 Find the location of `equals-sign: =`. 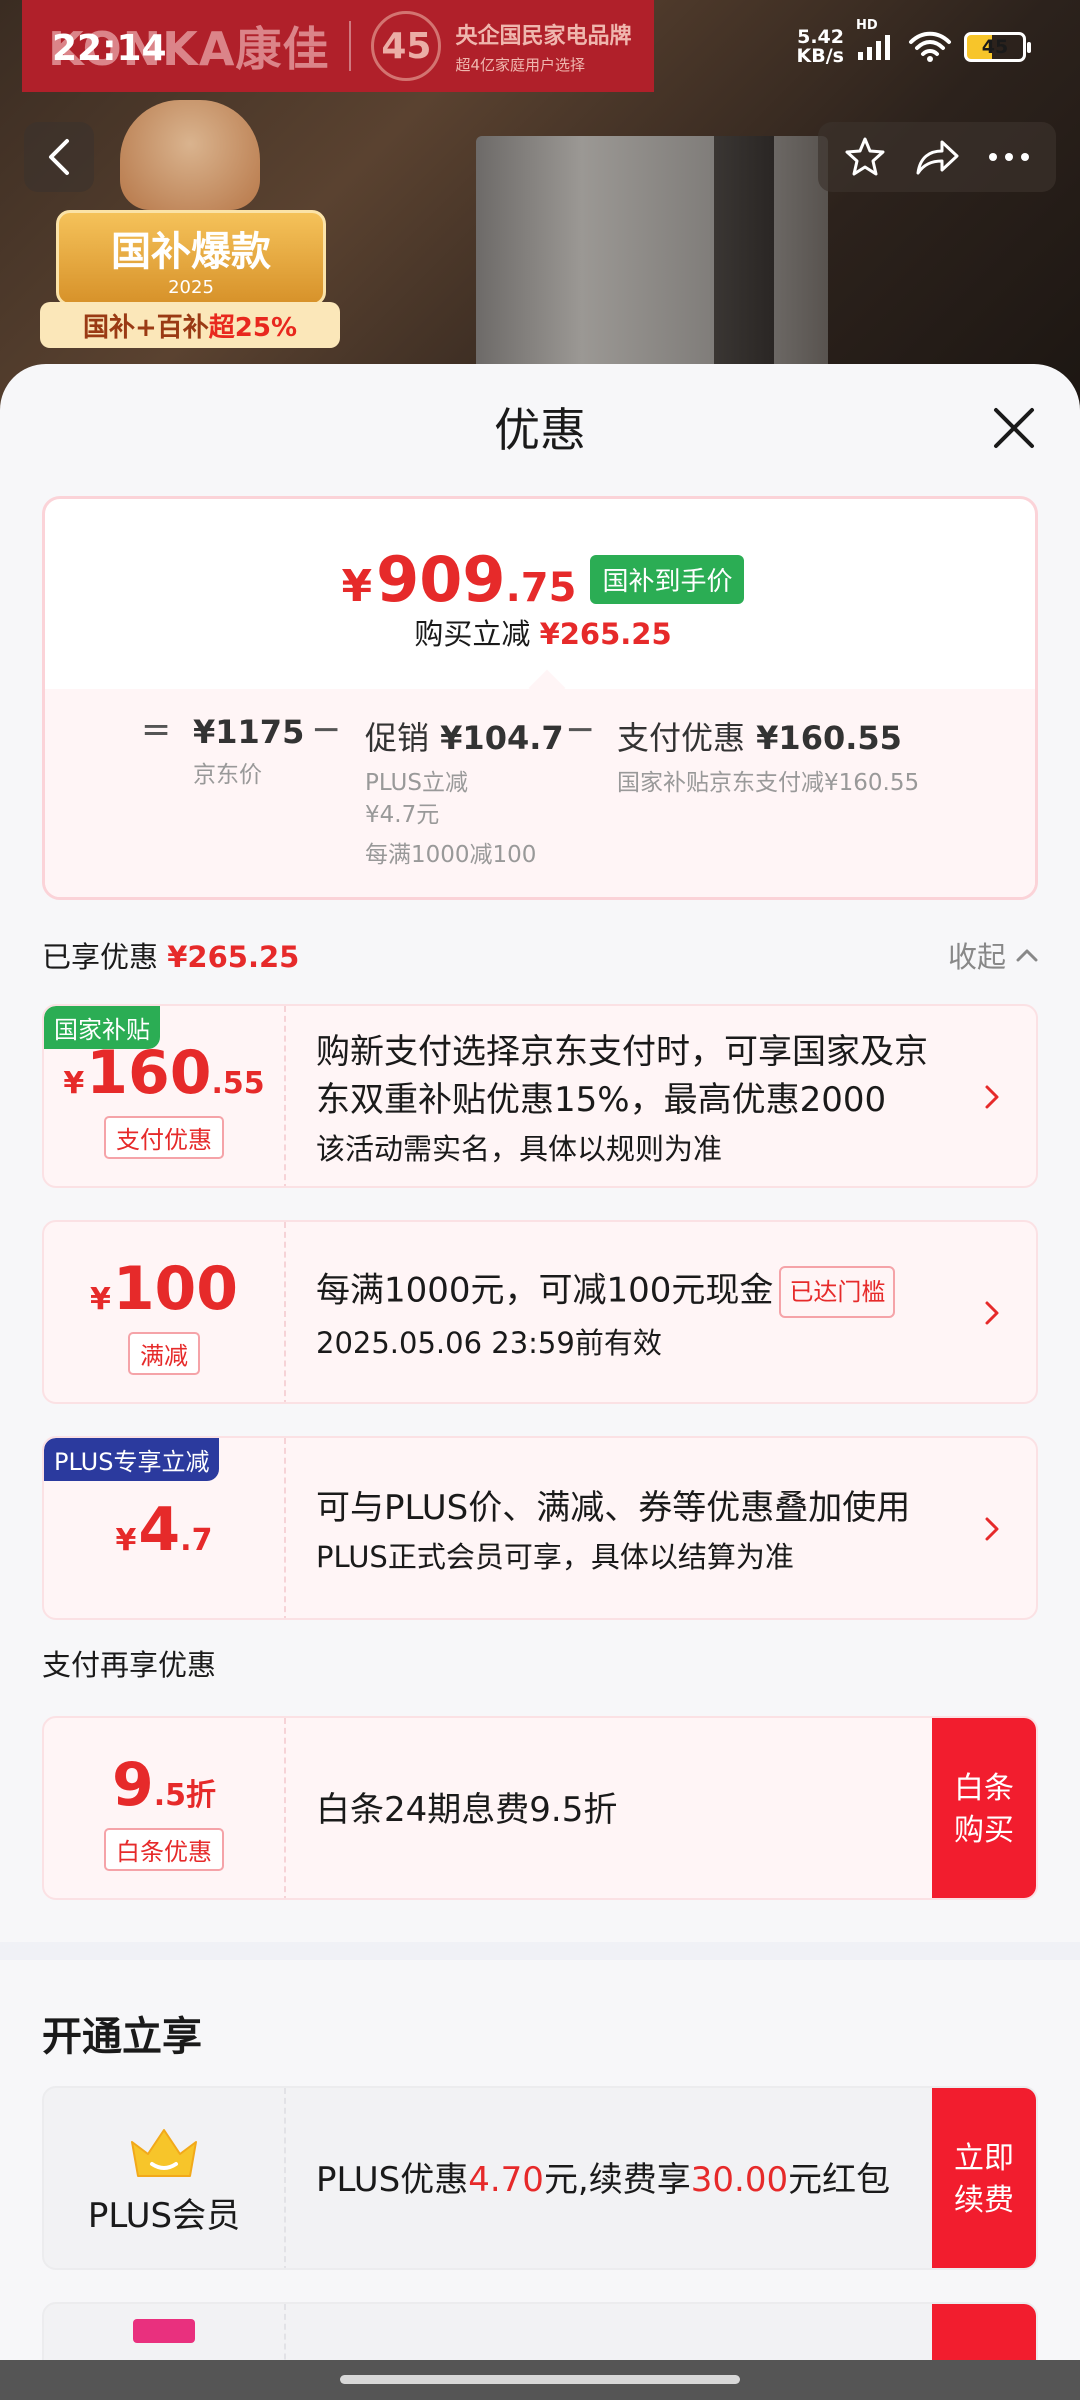

equals-sign: = is located at coordinates (156, 729).